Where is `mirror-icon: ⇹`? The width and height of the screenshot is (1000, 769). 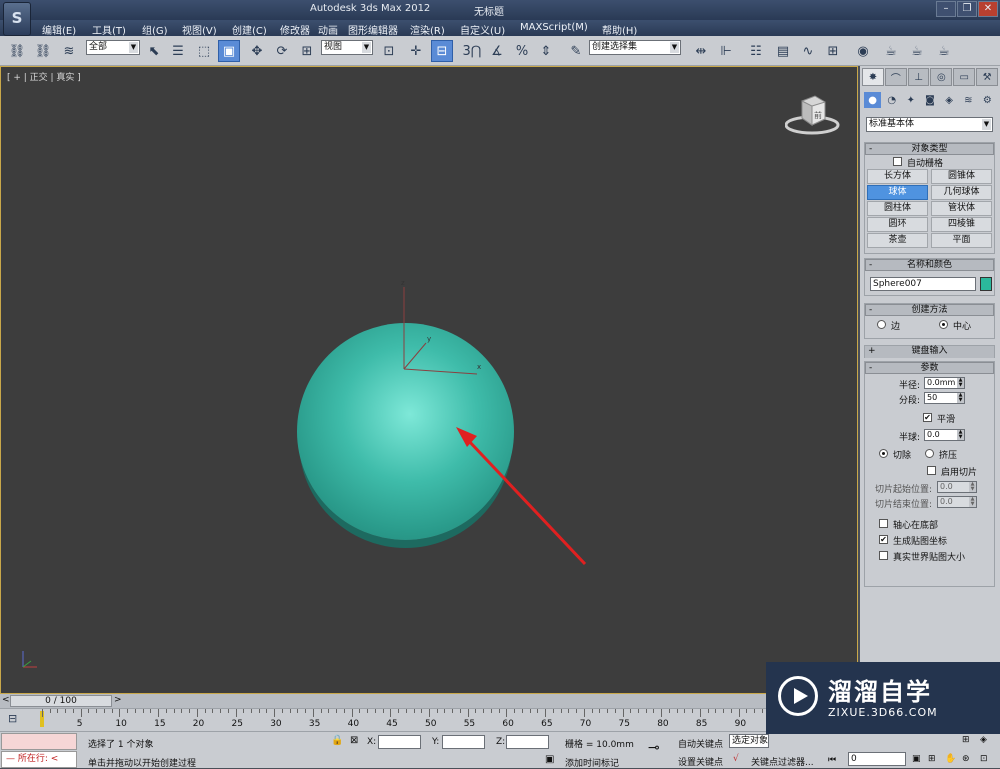 mirror-icon: ⇹ is located at coordinates (701, 51).